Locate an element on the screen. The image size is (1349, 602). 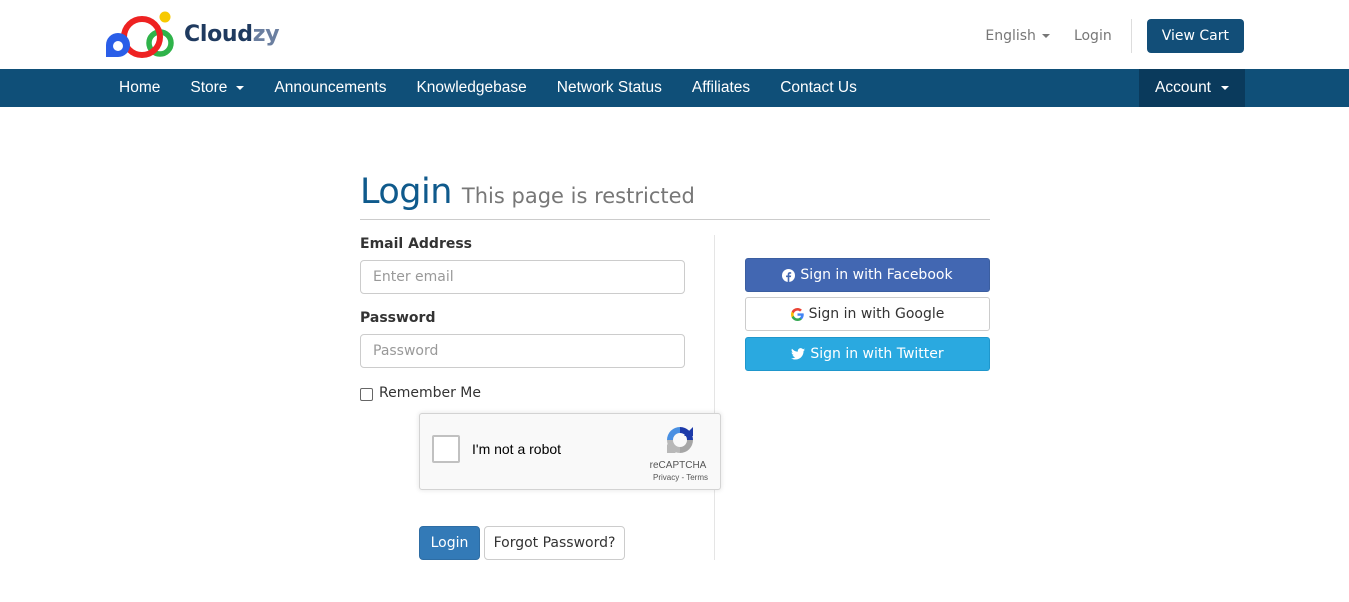
remember-me-checkbox: Remember Me is located at coordinates (420, 393).